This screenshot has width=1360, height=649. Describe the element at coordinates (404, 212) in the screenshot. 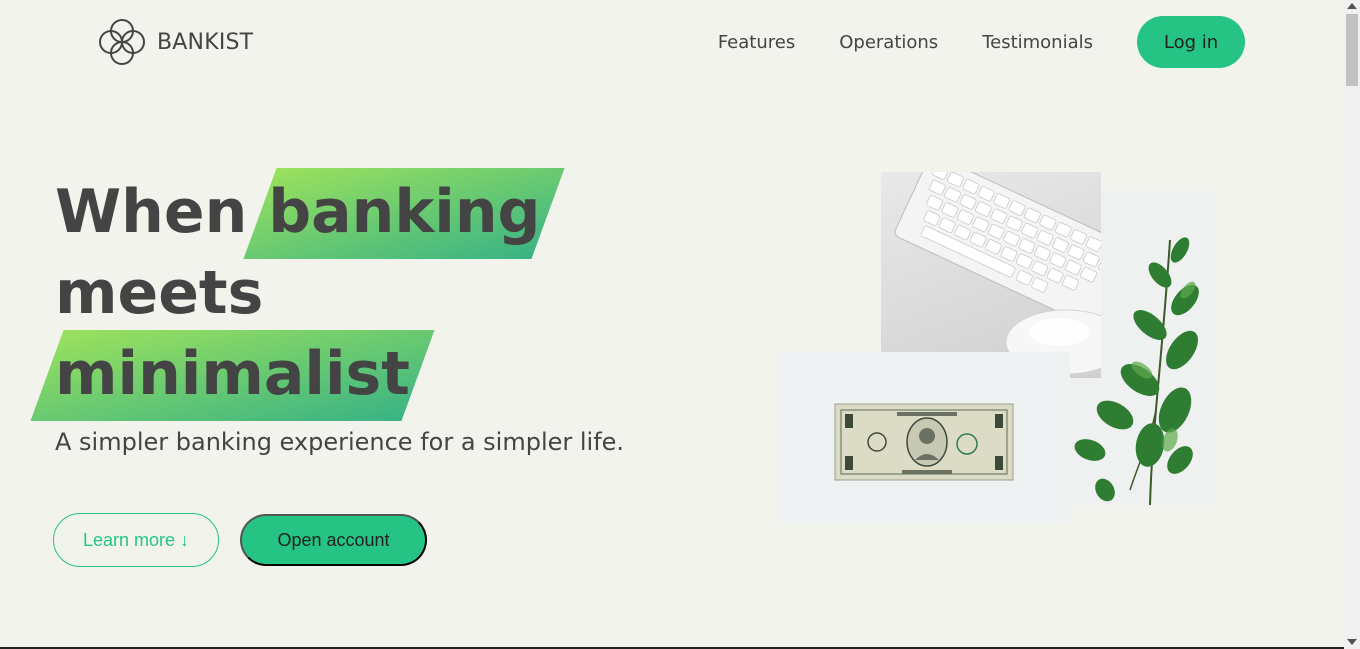

I see `hero-title-highlight-banking: banking` at that location.